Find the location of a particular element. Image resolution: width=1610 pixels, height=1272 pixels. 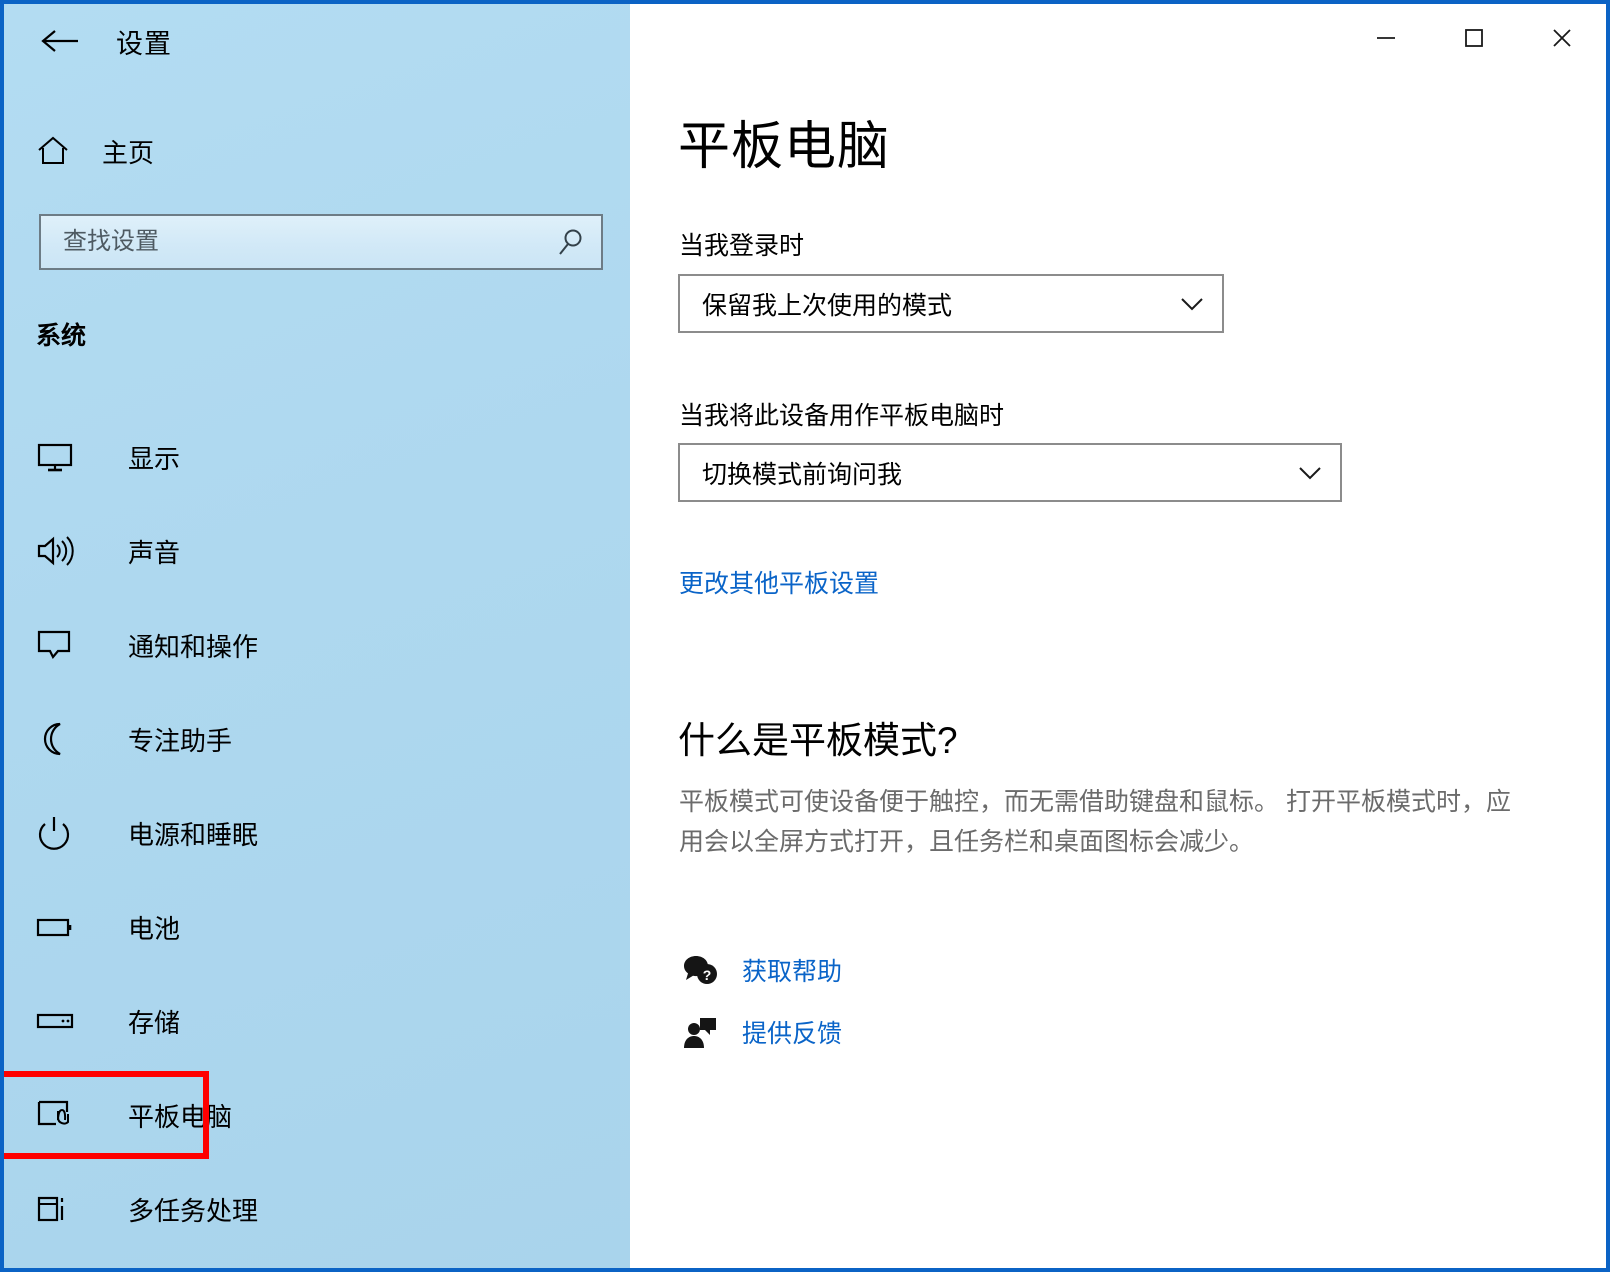

sidebar-item-tablet: 平板电脑 is located at coordinates (317, 1115).